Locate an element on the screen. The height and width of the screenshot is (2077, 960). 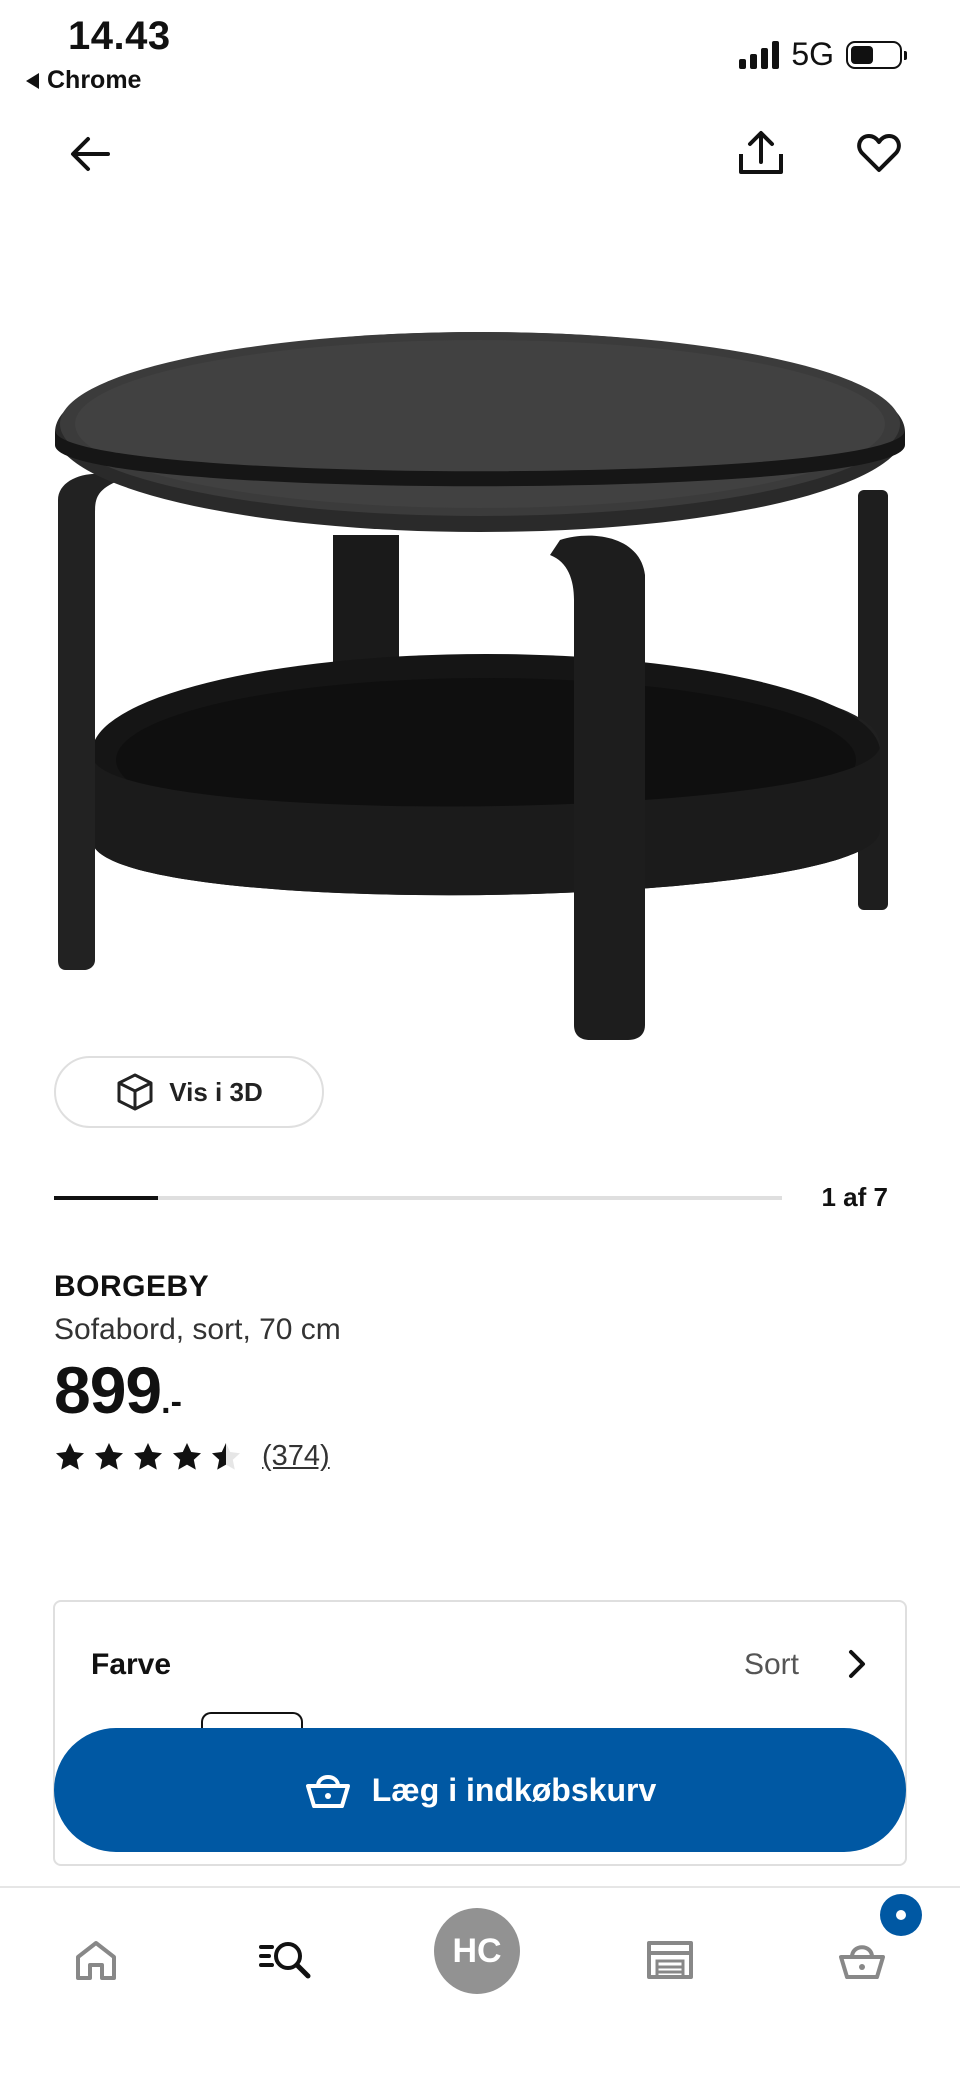
battery-icon is located at coordinates (876, 54).